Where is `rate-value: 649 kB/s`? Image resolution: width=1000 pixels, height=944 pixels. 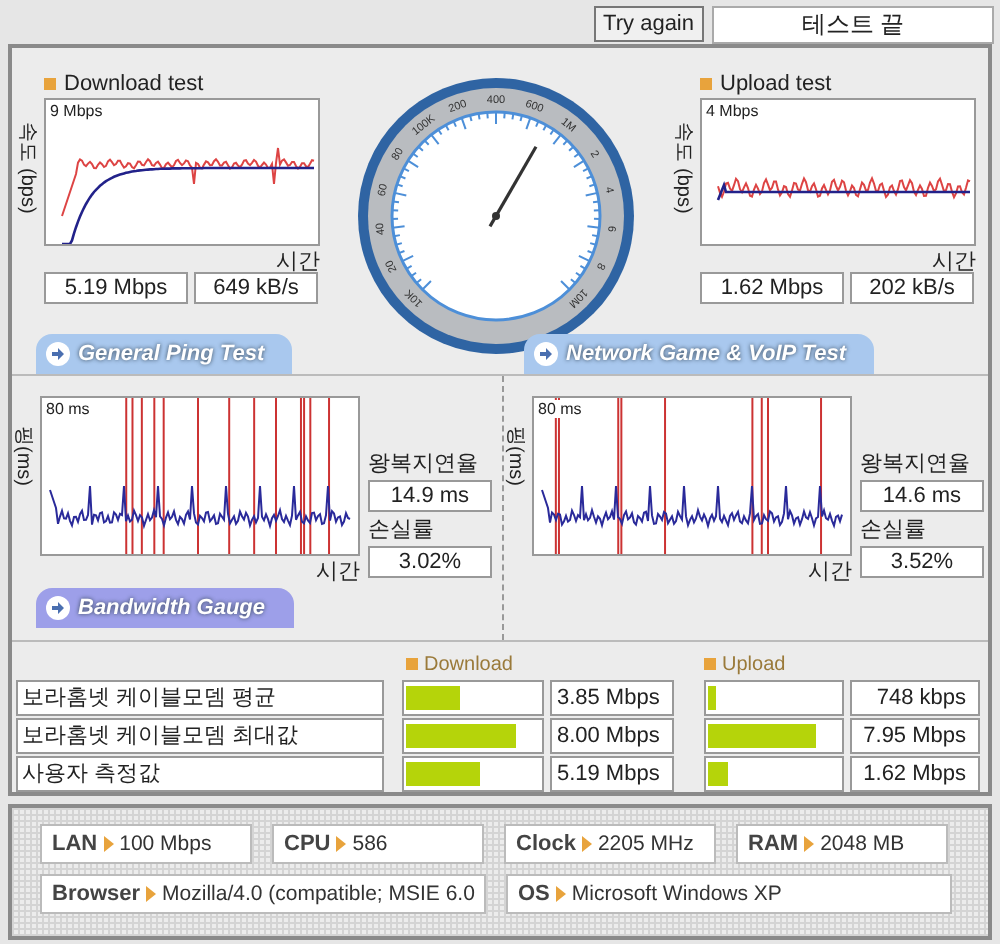 rate-value: 649 kB/s is located at coordinates (256, 288).